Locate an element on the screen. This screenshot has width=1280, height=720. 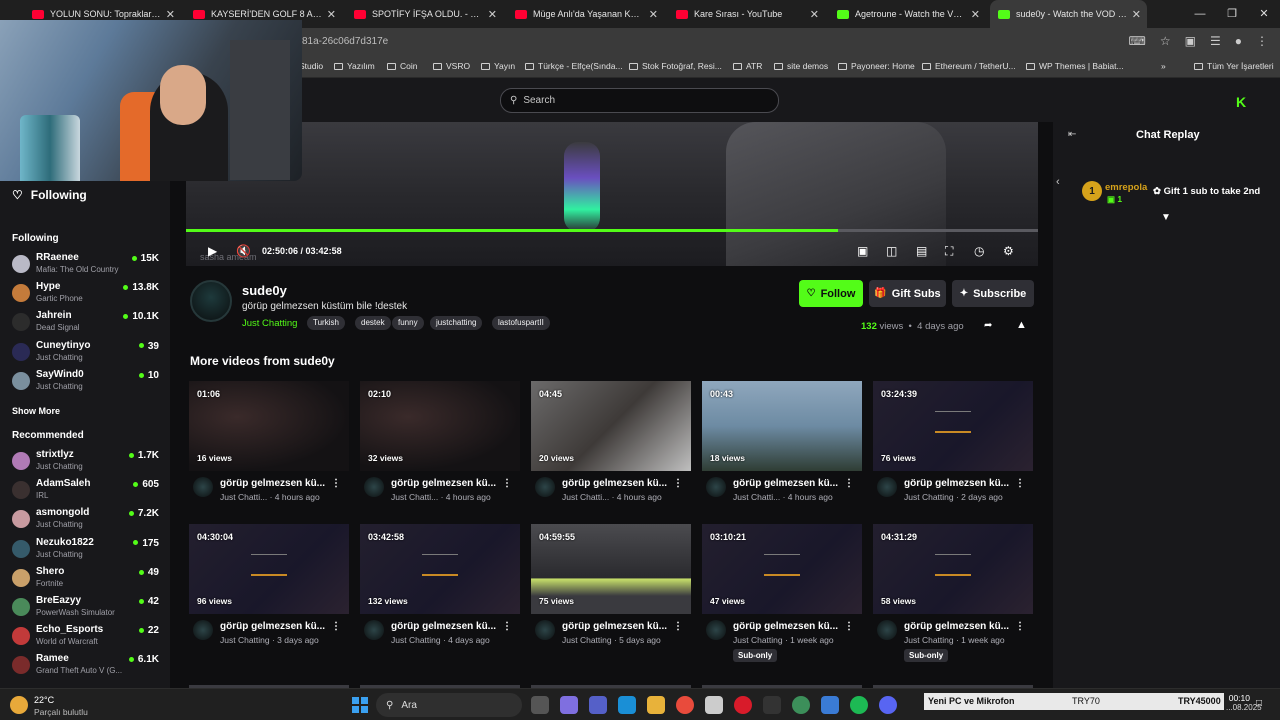
video-thumbnail: 04:45 20 views is located at coordinates (611, 426).